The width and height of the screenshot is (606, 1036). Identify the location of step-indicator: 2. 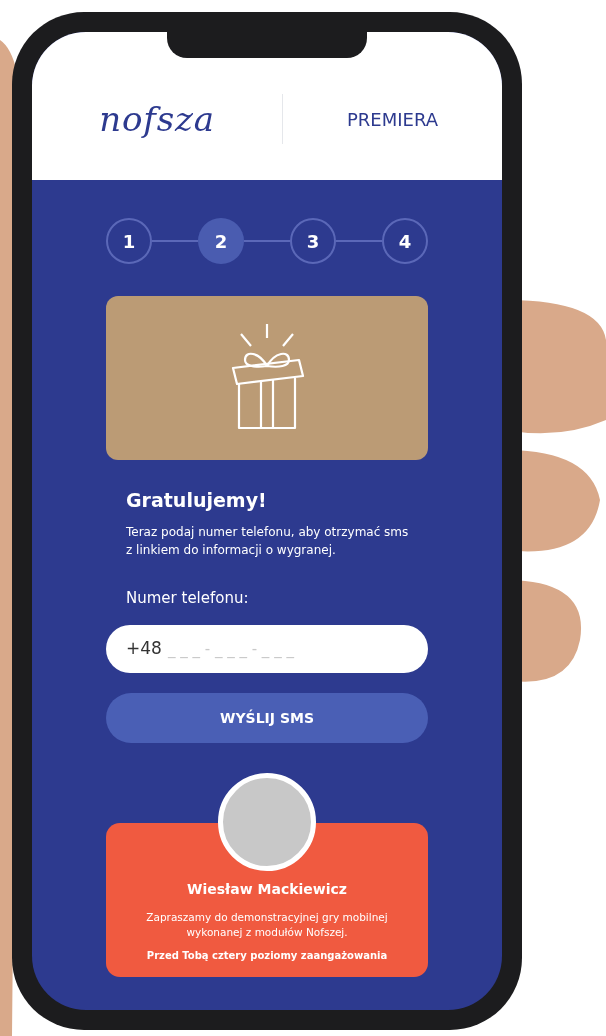
(221, 241).